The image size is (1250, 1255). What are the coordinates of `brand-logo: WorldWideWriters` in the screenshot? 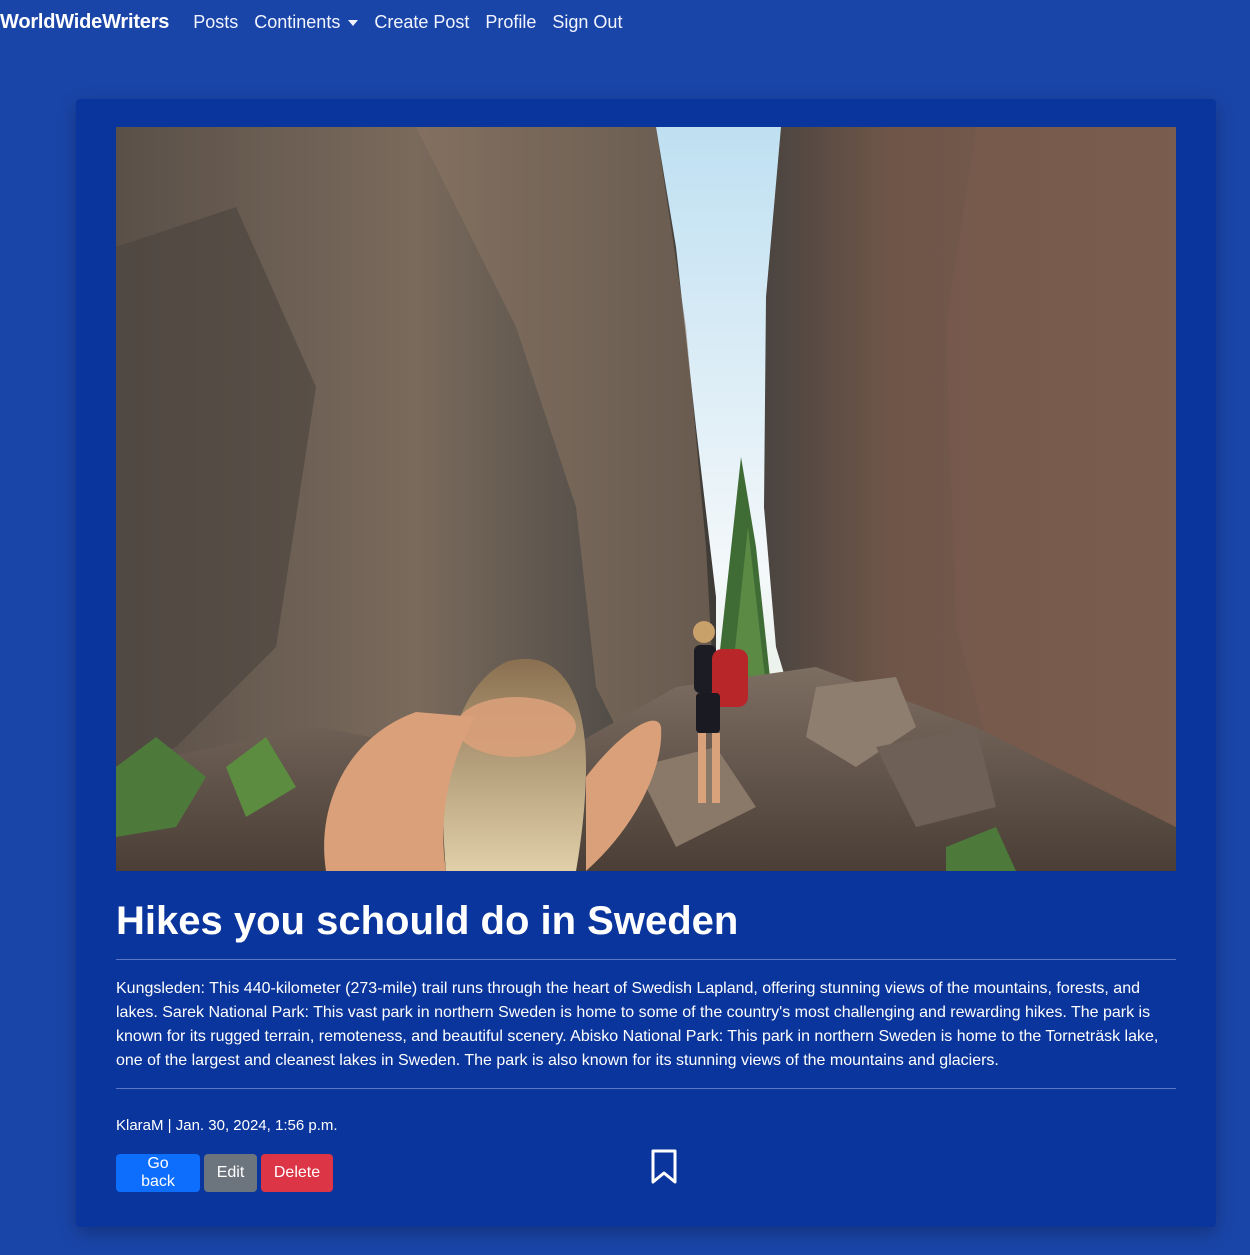 It's located at (84, 22).